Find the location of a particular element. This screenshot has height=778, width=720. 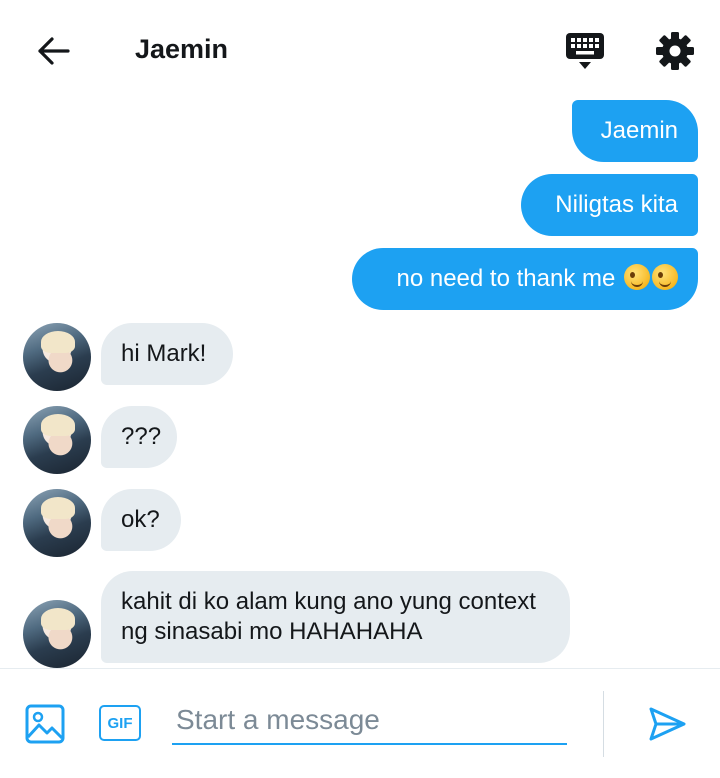

message-text: Jaemin is located at coordinates (639, 130).